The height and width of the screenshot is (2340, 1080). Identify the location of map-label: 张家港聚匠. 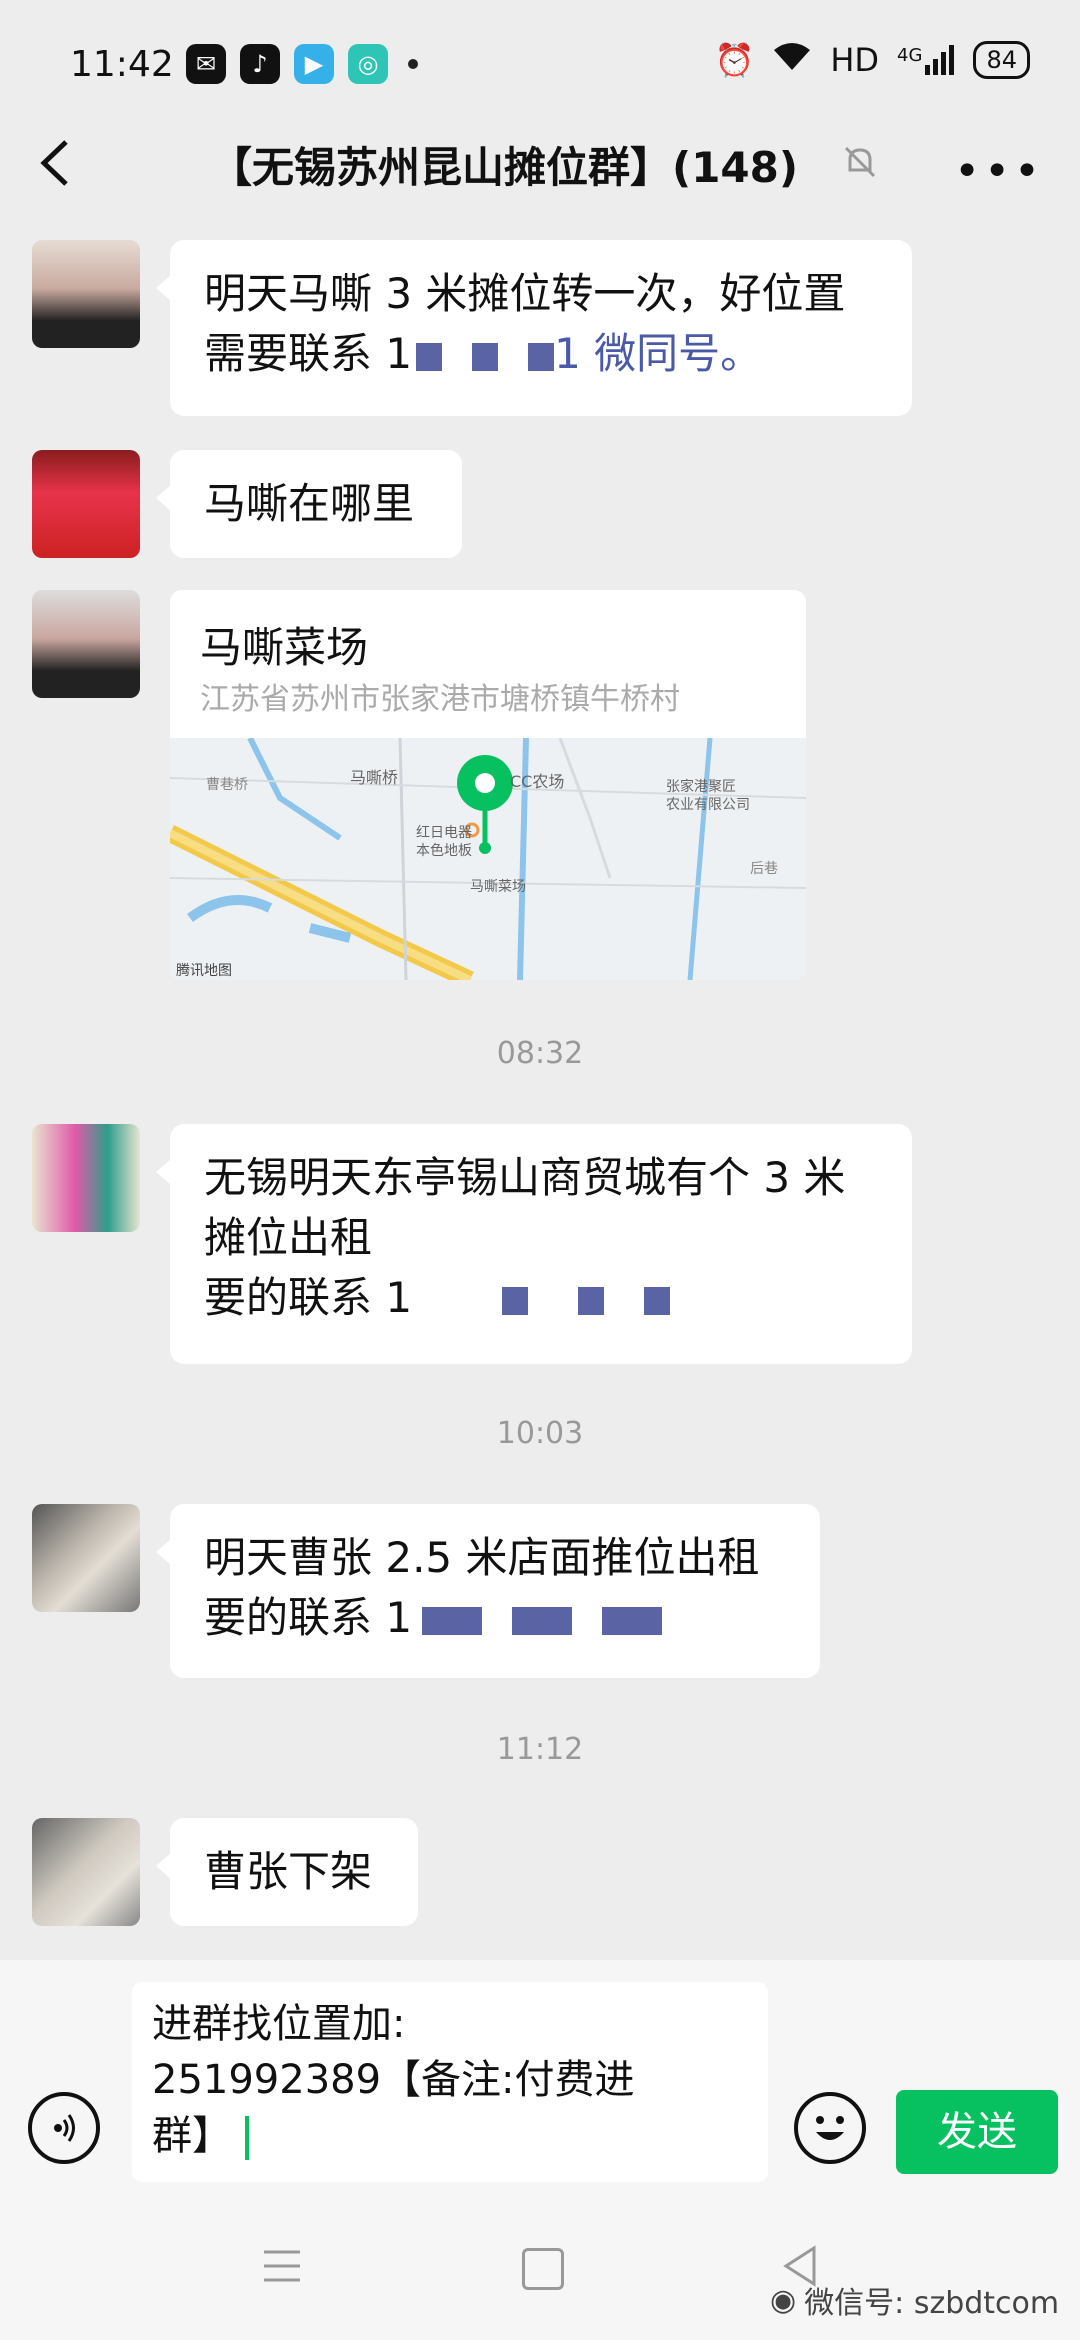
(701, 787).